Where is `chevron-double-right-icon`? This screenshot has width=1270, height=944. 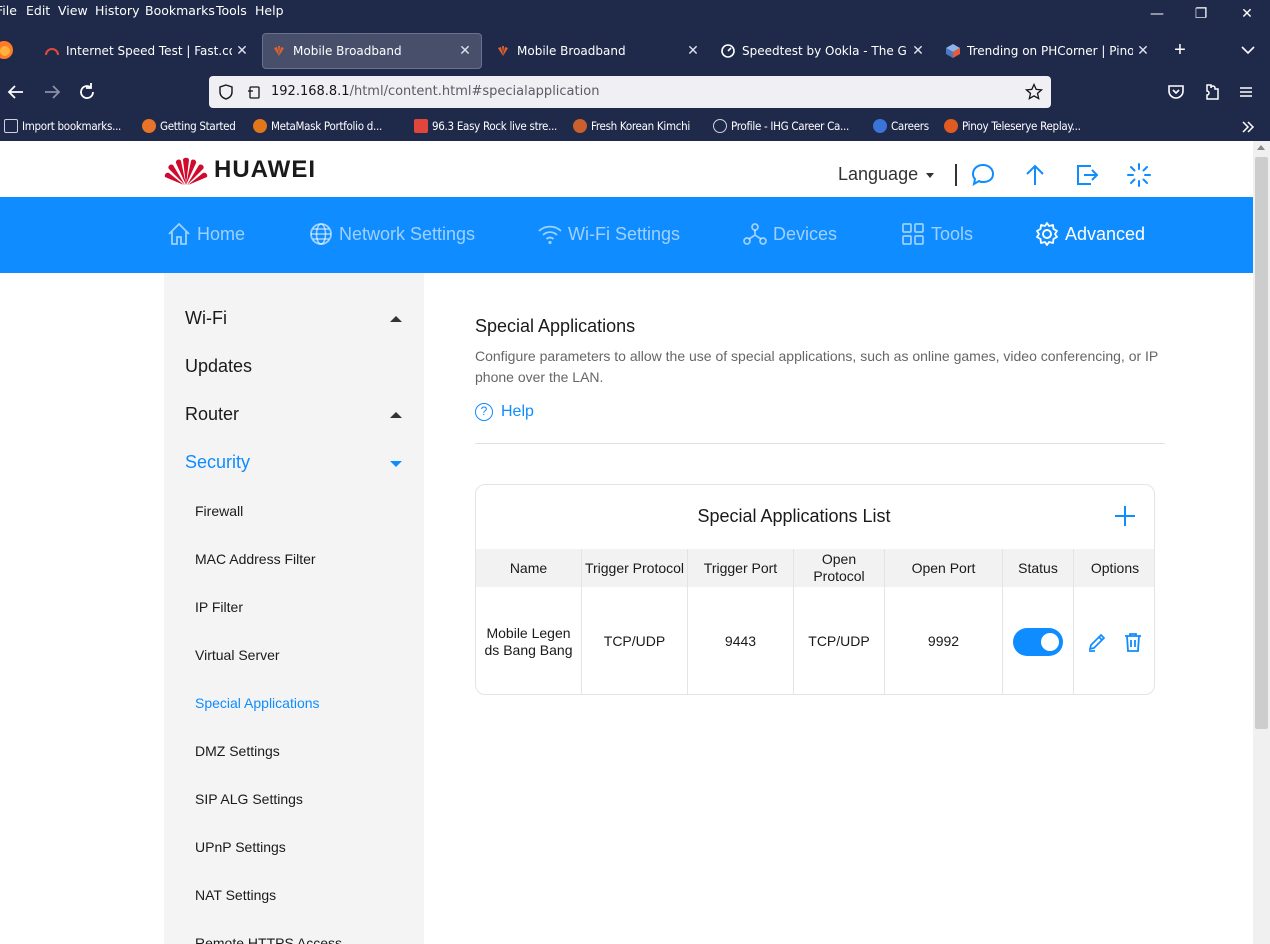 chevron-double-right-icon is located at coordinates (1248, 127).